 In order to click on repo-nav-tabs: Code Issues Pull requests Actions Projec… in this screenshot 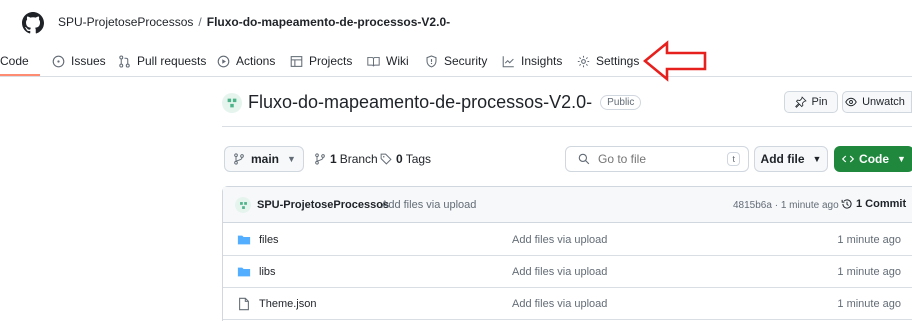, I will do `click(456, 60)`.